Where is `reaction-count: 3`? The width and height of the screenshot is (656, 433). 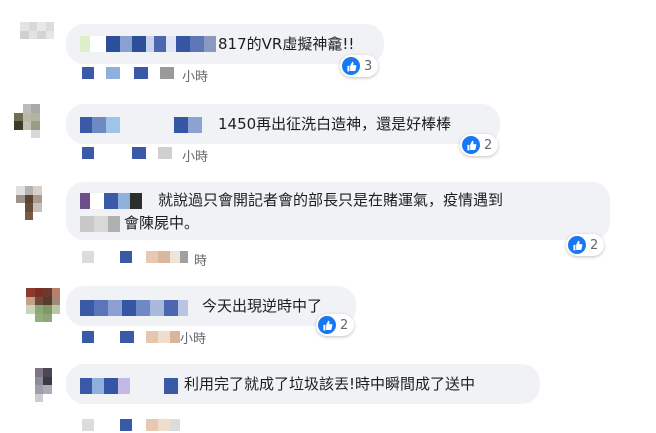
reaction-count: 3 is located at coordinates (359, 66).